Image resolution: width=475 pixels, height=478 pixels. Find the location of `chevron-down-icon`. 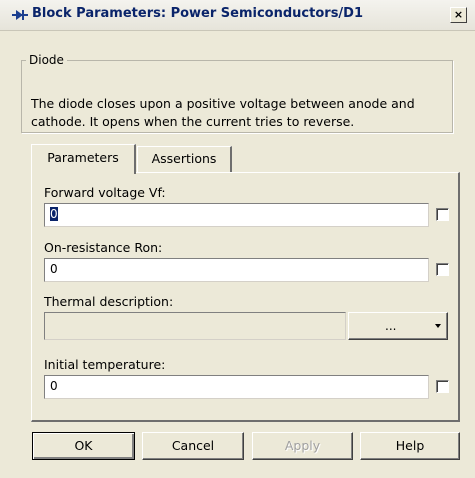

chevron-down-icon is located at coordinates (438, 326).